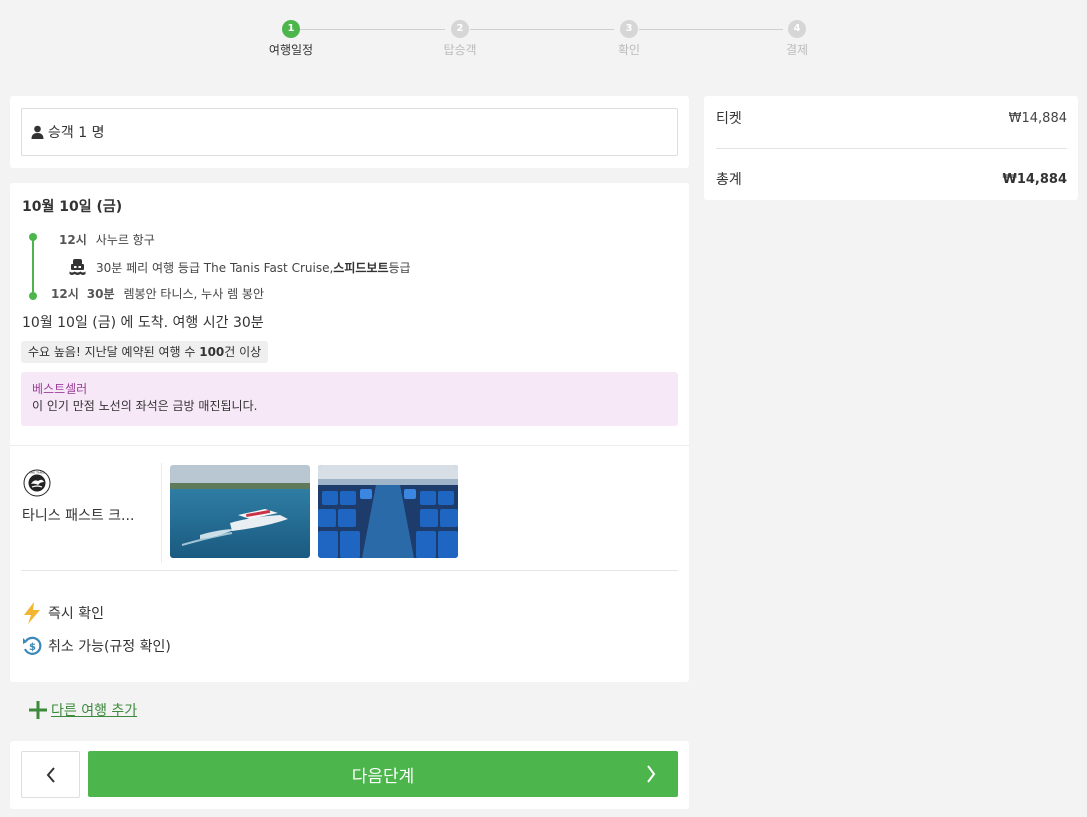 The width and height of the screenshot is (1087, 817). What do you see at coordinates (145, 406) in the screenshot?
I see `bestseller-description: 이 인기 만점 노선의 좌석은 금방 매진됩니다.` at bounding box center [145, 406].